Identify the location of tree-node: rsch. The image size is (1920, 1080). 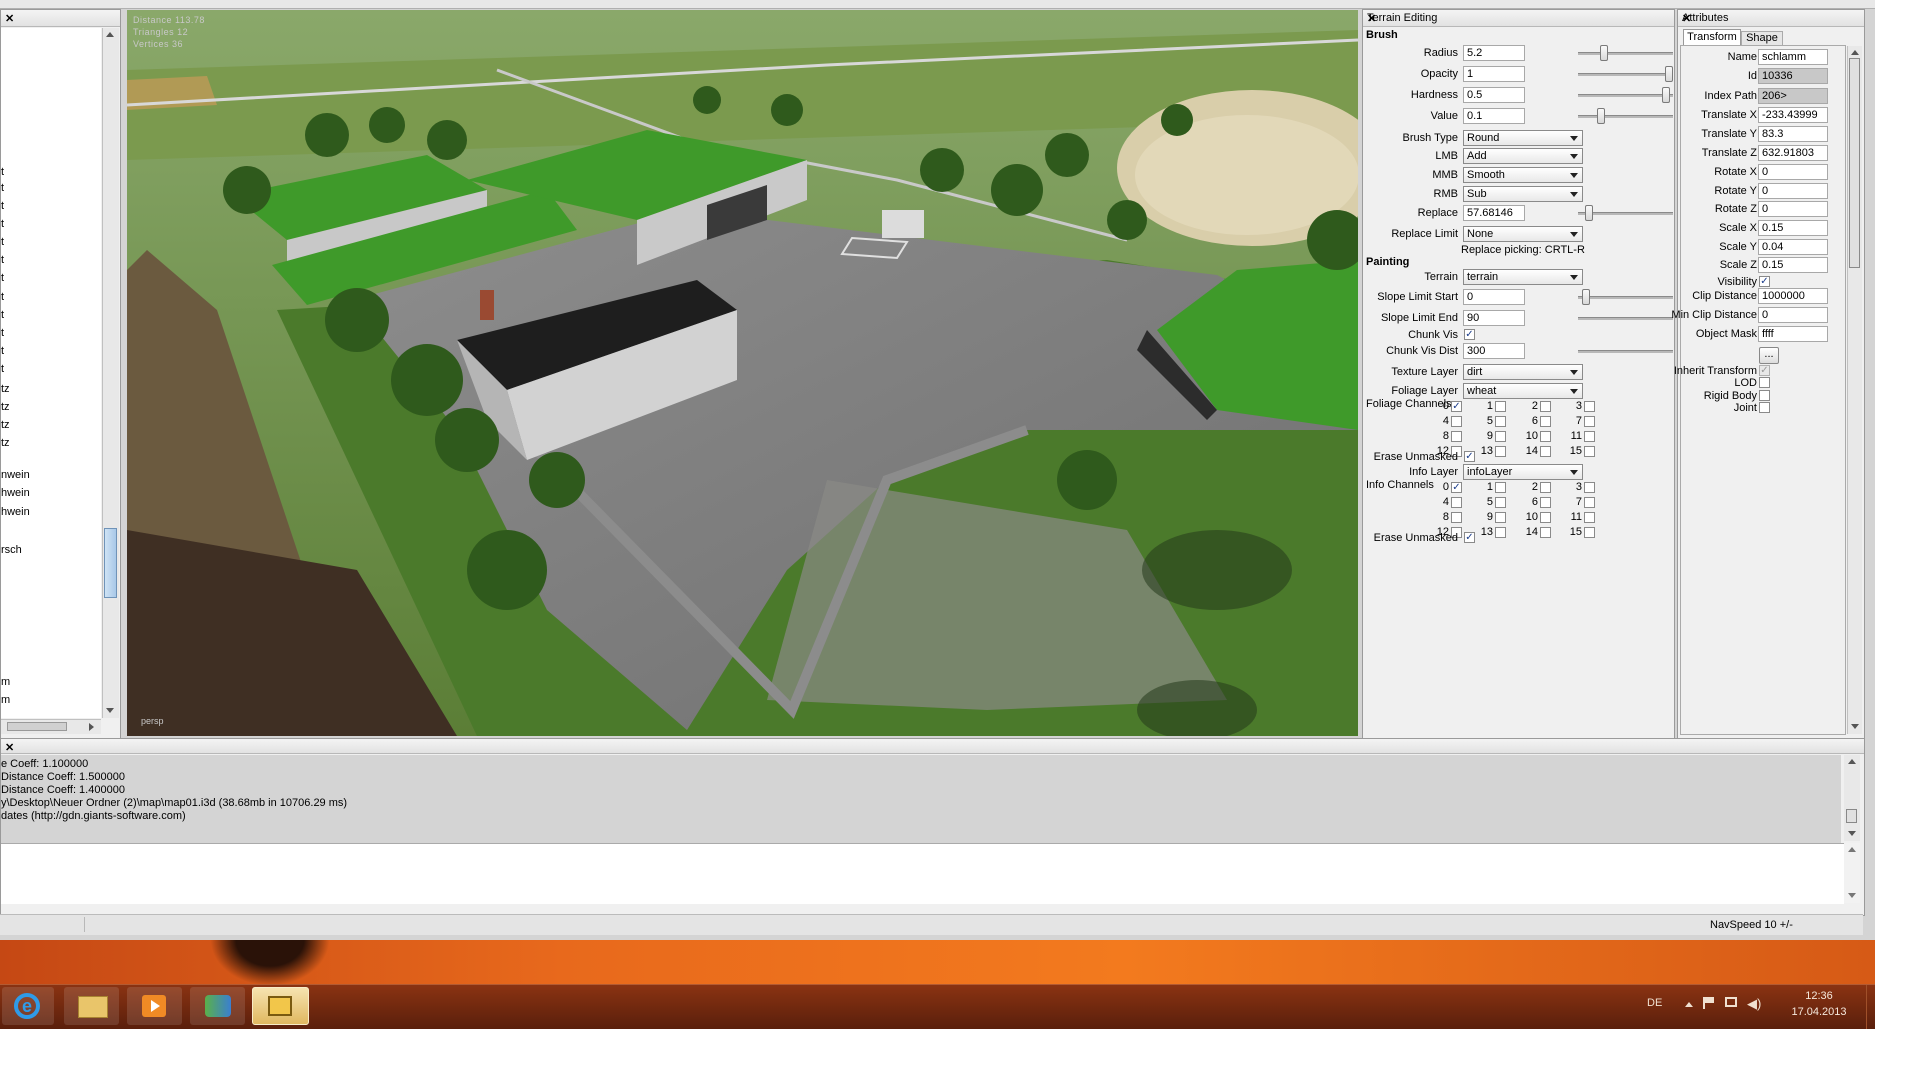
(11, 550).